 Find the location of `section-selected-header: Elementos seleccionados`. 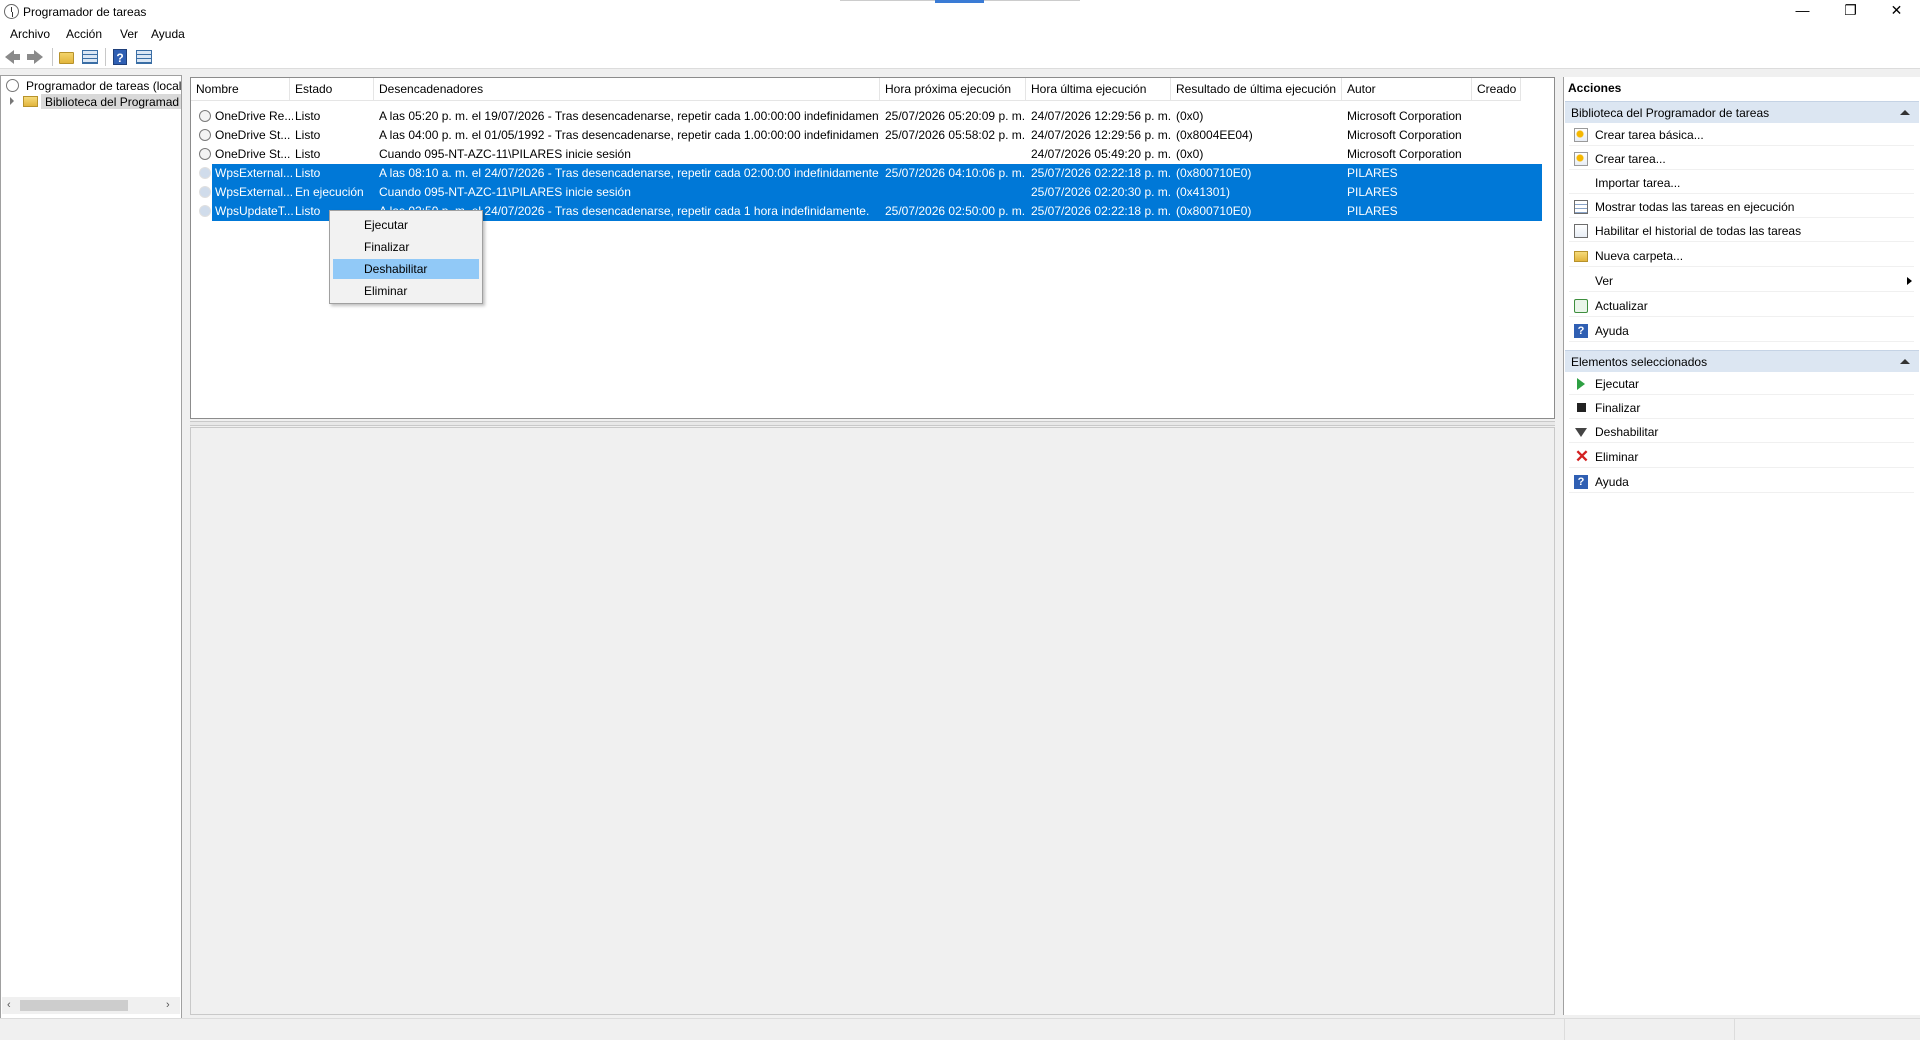

section-selected-header: Elementos seleccionados is located at coordinates (1742, 361).